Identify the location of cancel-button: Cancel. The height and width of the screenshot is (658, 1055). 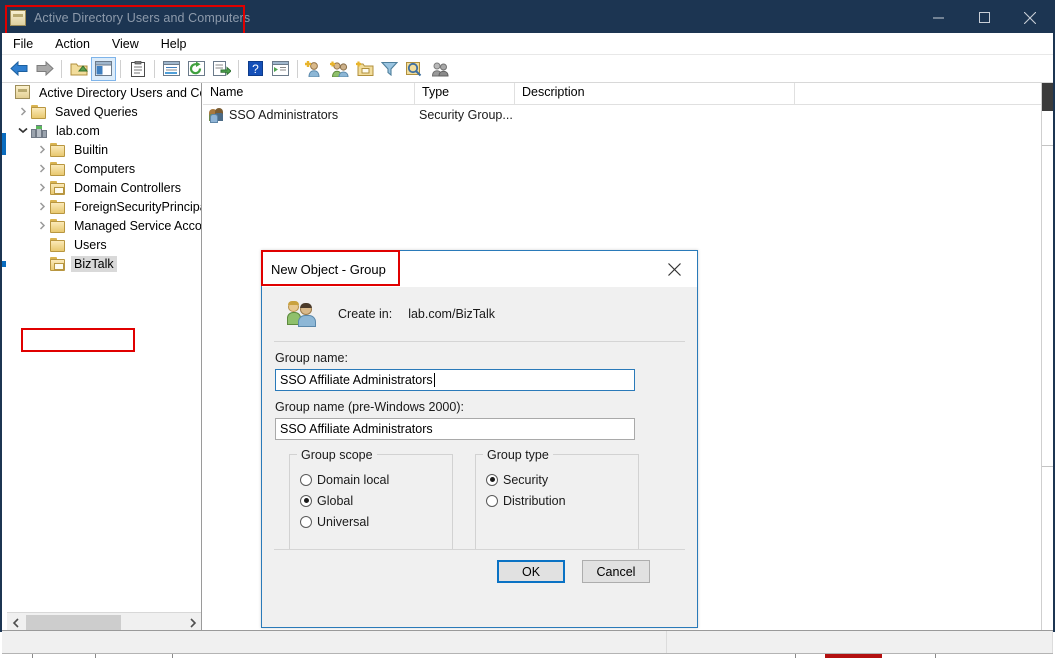
(616, 571).